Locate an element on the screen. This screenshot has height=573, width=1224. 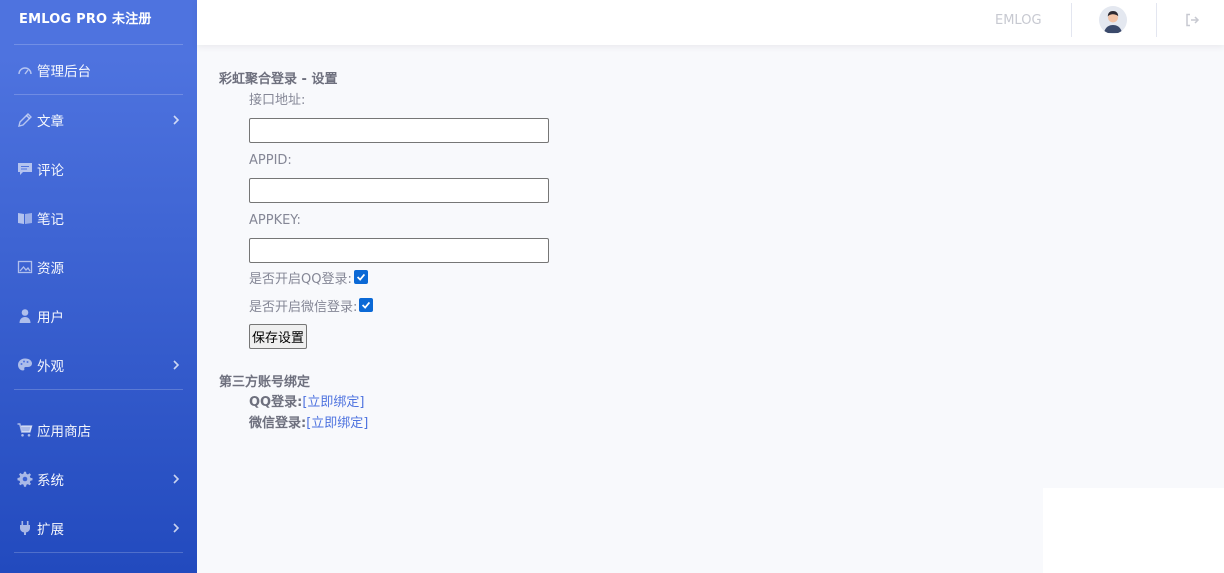
plug-icon is located at coordinates (25, 528).